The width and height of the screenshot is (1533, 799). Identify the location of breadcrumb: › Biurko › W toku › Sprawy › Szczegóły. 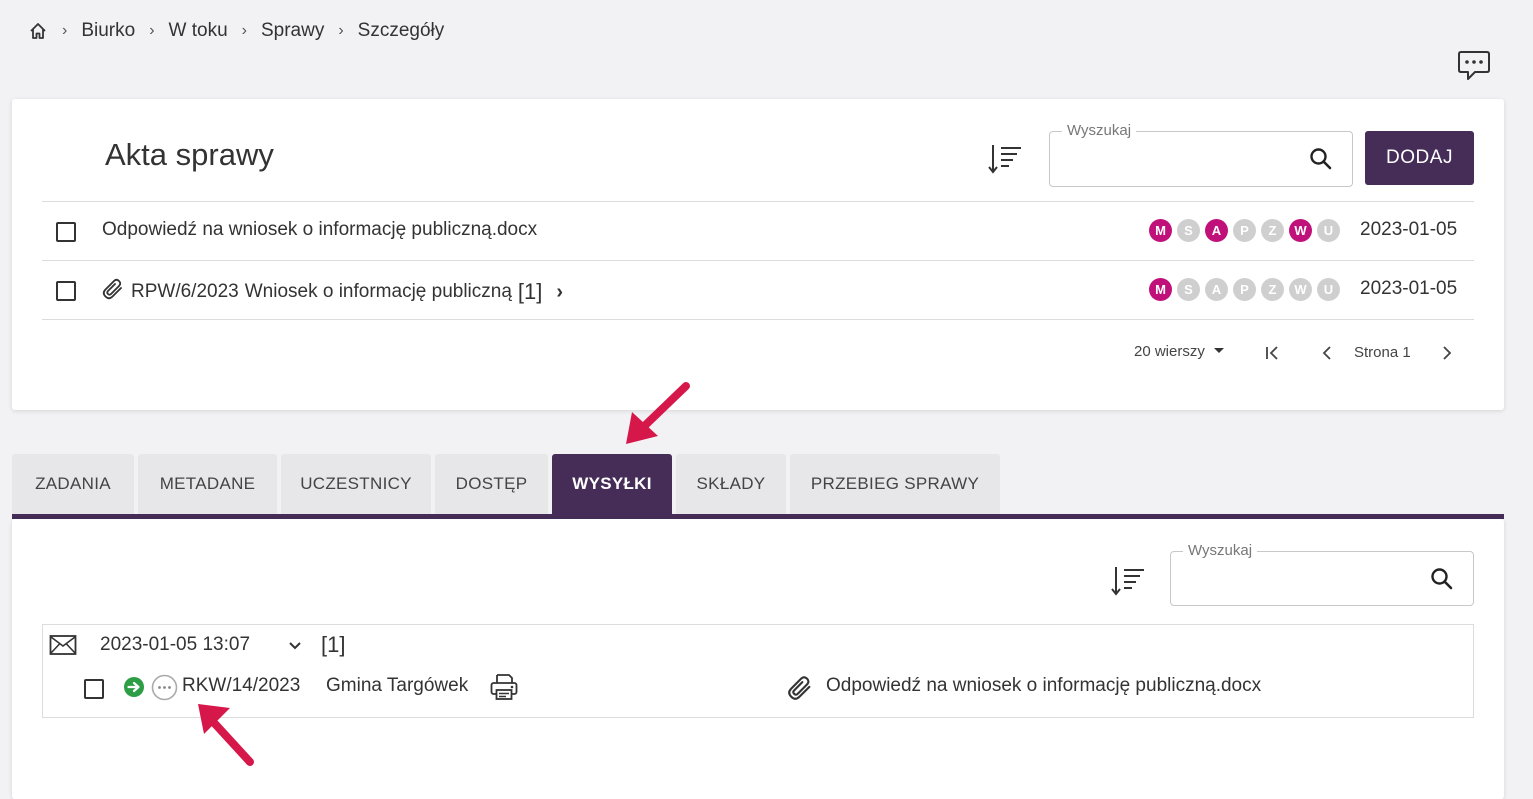
(236, 31).